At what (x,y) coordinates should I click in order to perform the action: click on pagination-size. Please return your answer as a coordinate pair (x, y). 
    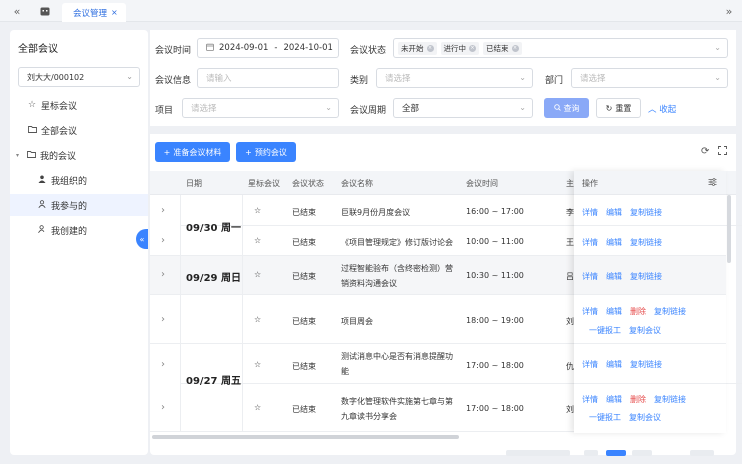
    Looking at the image, I should click on (702, 453).